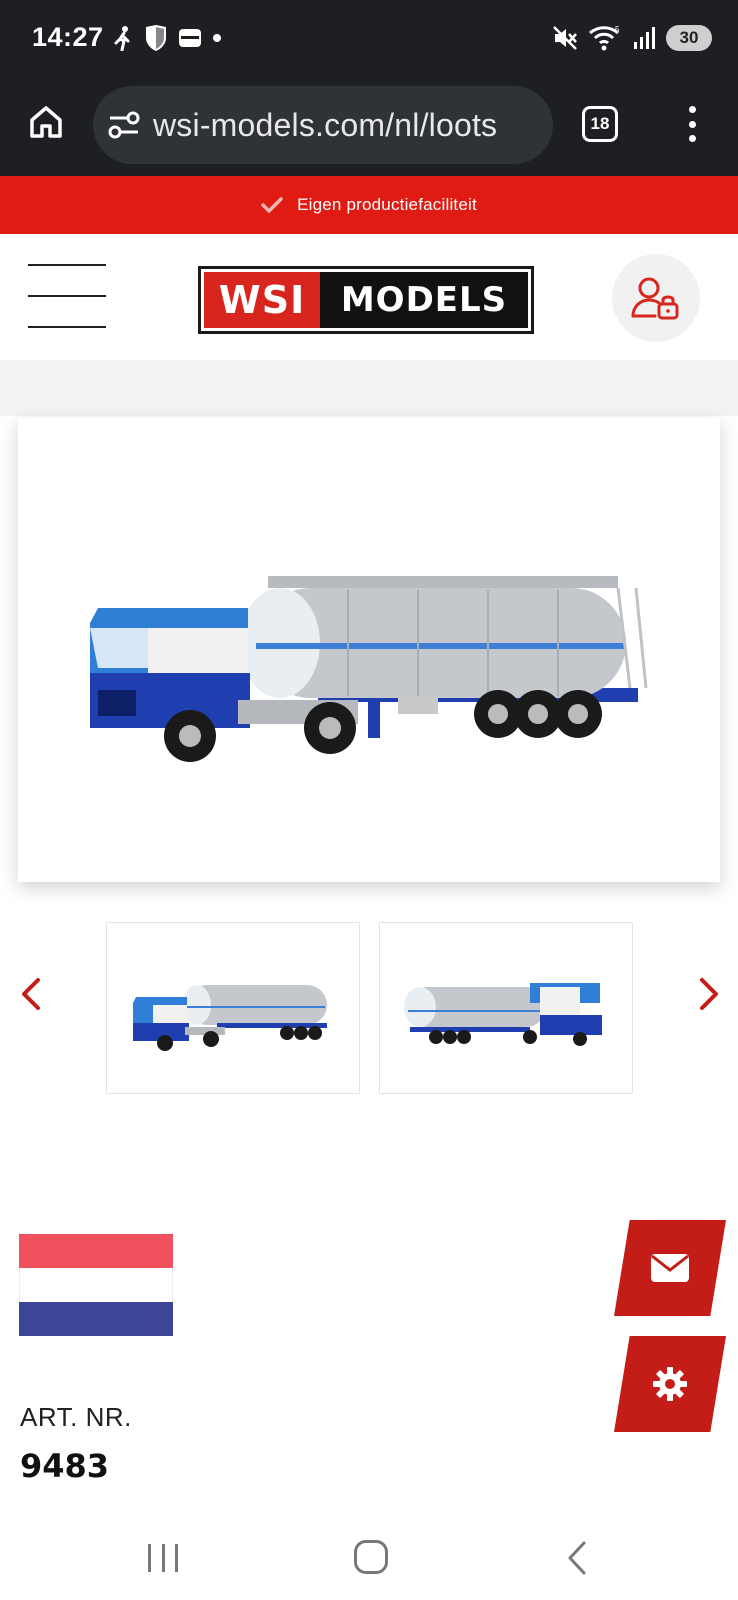  Describe the element at coordinates (424, 300) in the screenshot. I see `logo-models: MODELS` at that location.